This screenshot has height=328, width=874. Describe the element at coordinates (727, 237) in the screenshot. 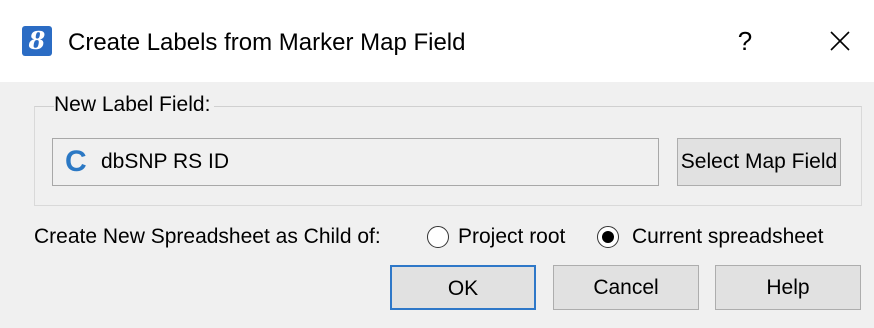

I see `current-spreadsheet-label: Current spreadsheet` at that location.